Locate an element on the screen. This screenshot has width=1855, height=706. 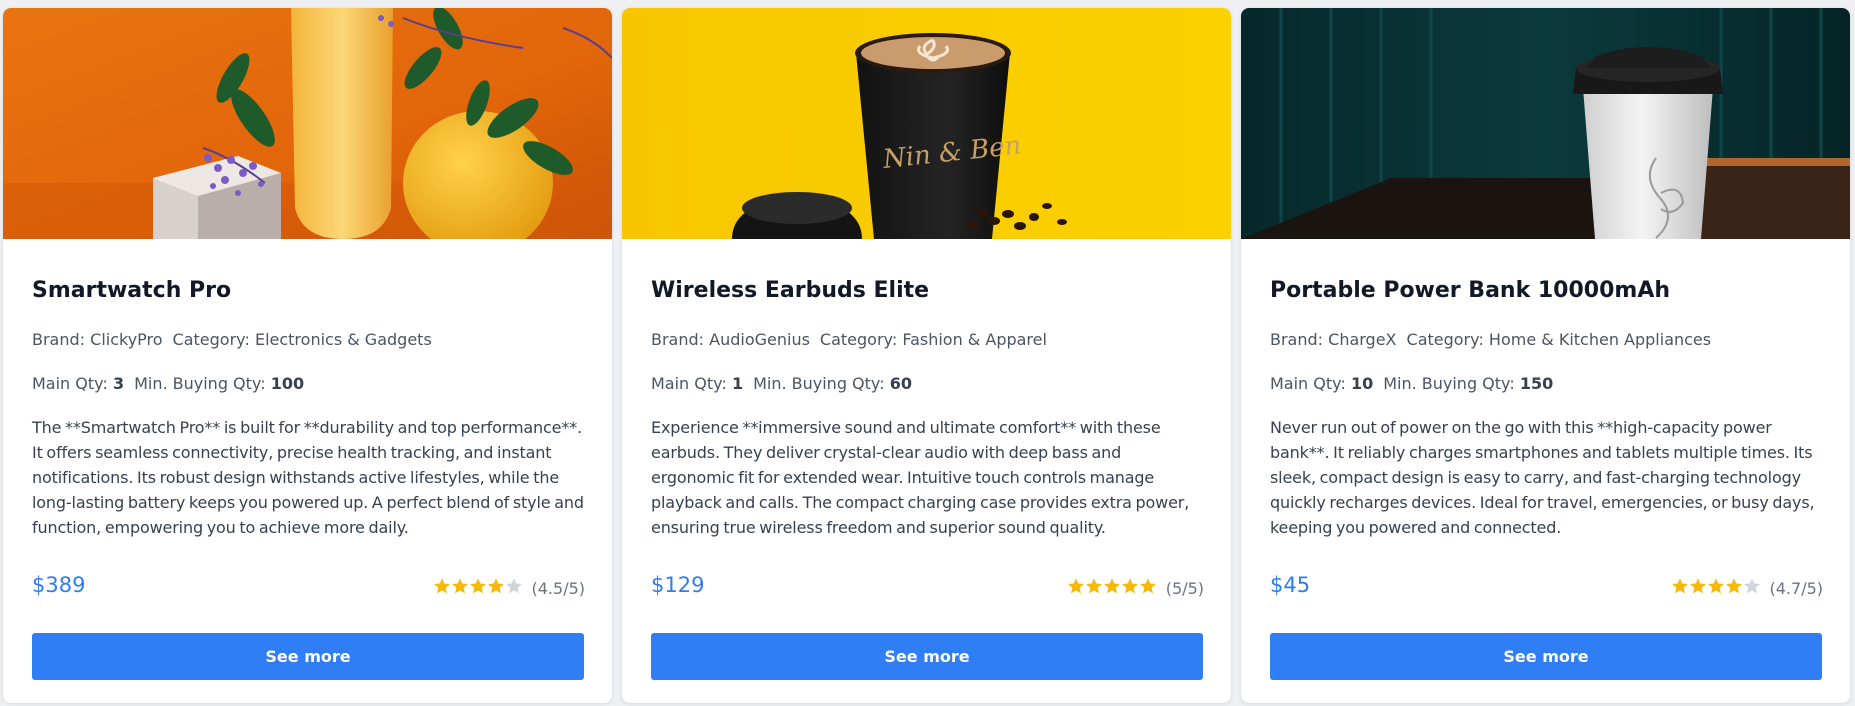
product-rating: (5/5) is located at coordinates (1135, 588).